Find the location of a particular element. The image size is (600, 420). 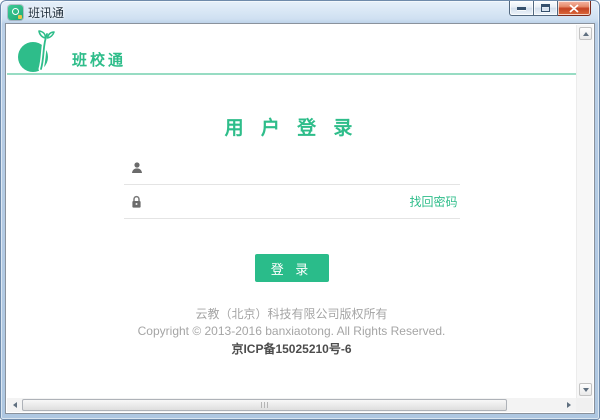

caption-buttons is located at coordinates (550, 8).